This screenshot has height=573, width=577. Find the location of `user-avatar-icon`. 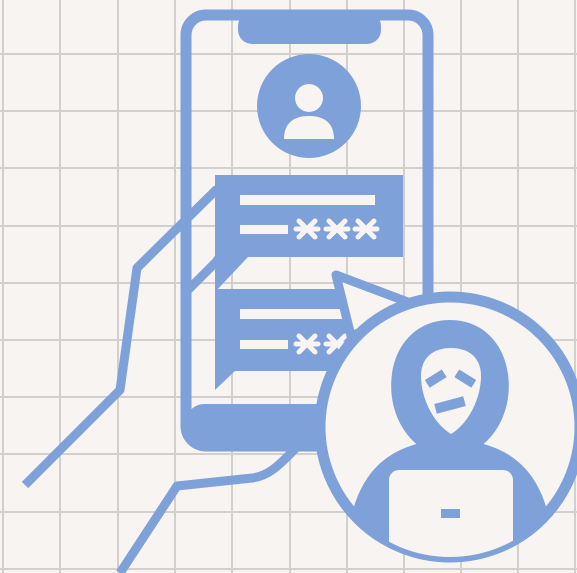

user-avatar-icon is located at coordinates (309, 106).